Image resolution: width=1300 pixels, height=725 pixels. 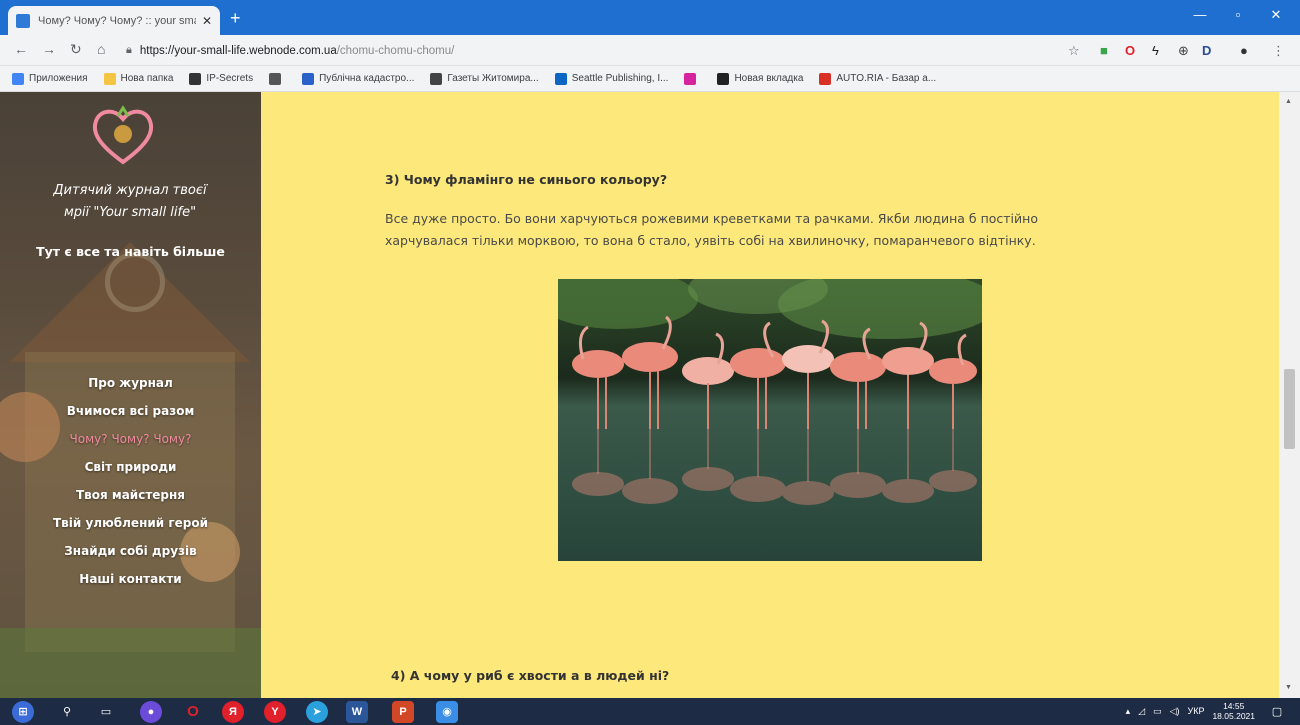 What do you see at coordinates (1157, 711) in the screenshot?
I see `battery-icon: ▭` at bounding box center [1157, 711].